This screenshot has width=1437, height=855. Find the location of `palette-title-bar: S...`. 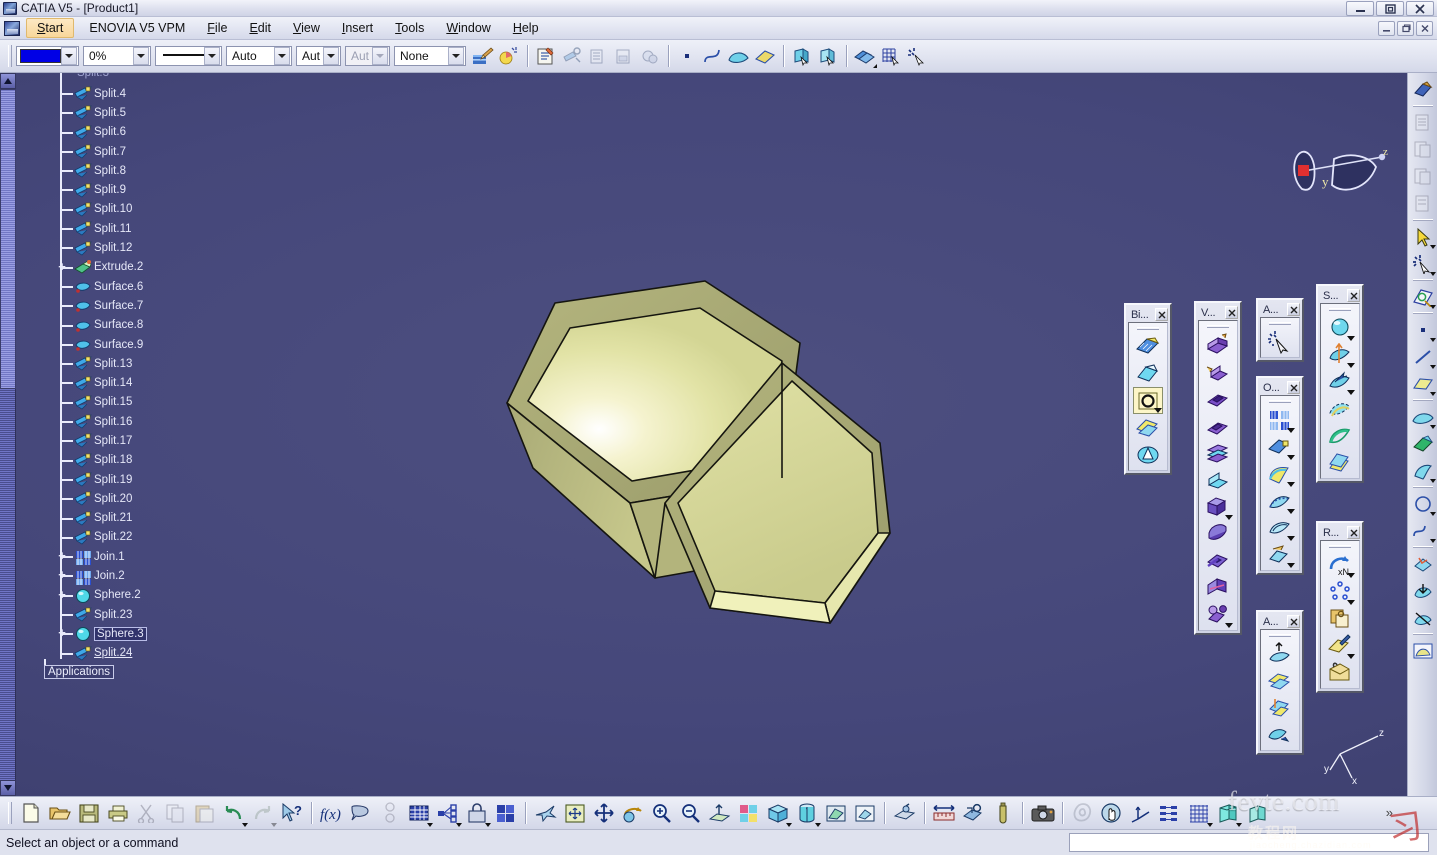

palette-title-bar: S... is located at coordinates (1340, 295).